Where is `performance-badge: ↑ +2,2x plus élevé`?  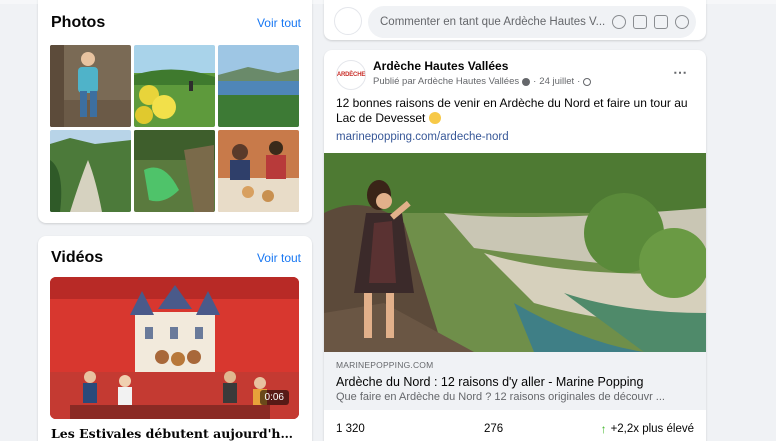 performance-badge: ↑ +2,2x plus élevé is located at coordinates (647, 429).